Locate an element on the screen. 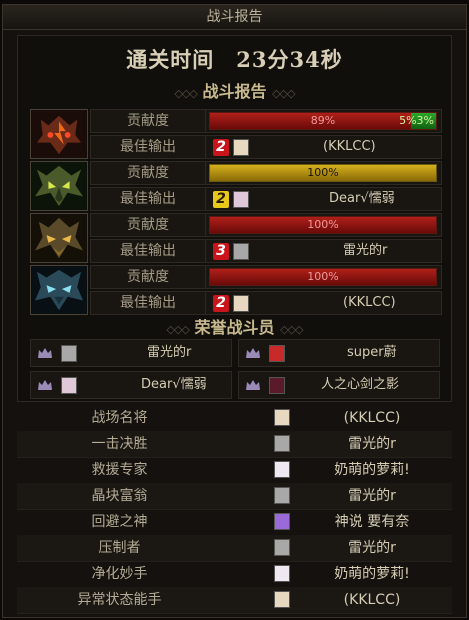  best-output-name: Dear√懦弱 is located at coordinates (362, 198).